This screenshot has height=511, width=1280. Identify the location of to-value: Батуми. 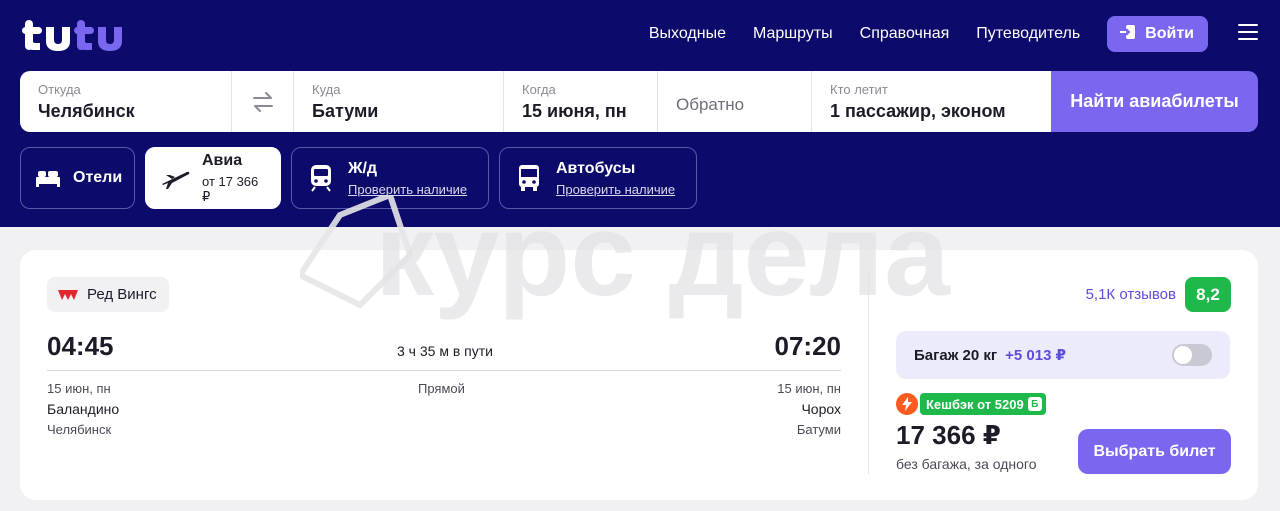
(345, 111).